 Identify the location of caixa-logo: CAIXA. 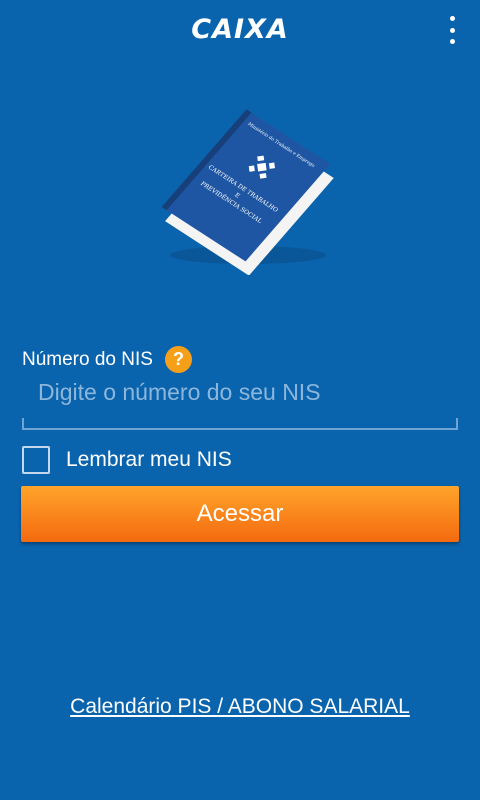
(240, 29).